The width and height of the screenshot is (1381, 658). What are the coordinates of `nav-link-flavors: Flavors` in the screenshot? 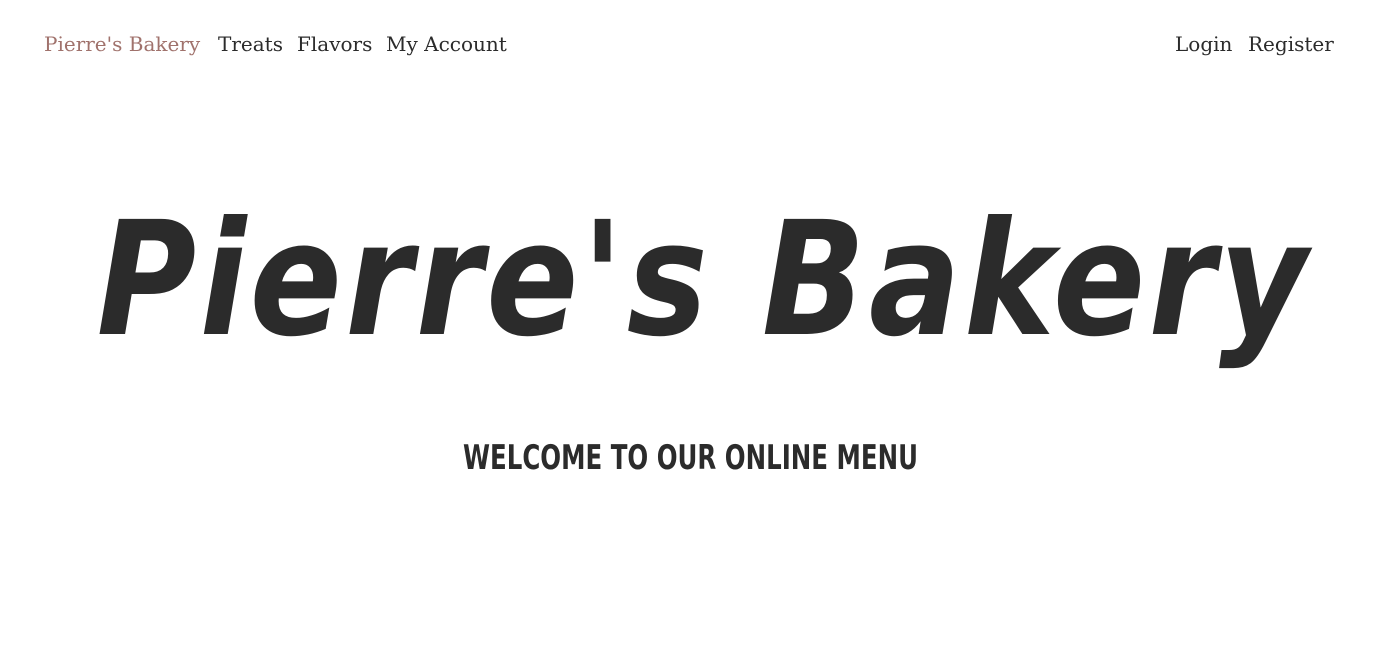 It's located at (334, 44).